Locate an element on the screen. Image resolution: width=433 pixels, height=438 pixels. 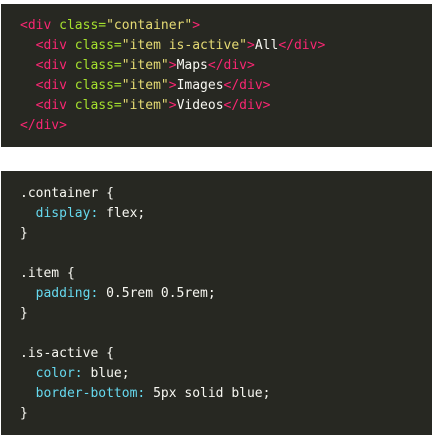
code-token: 5px solid blue; is located at coordinates (212, 393).